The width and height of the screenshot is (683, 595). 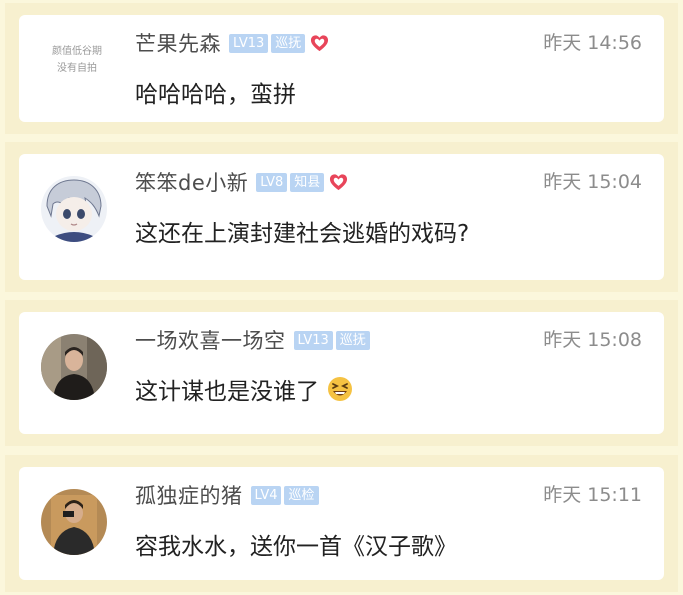 What do you see at coordinates (592, 495) in the screenshot?
I see `timestamp: 昨天 15:11` at bounding box center [592, 495].